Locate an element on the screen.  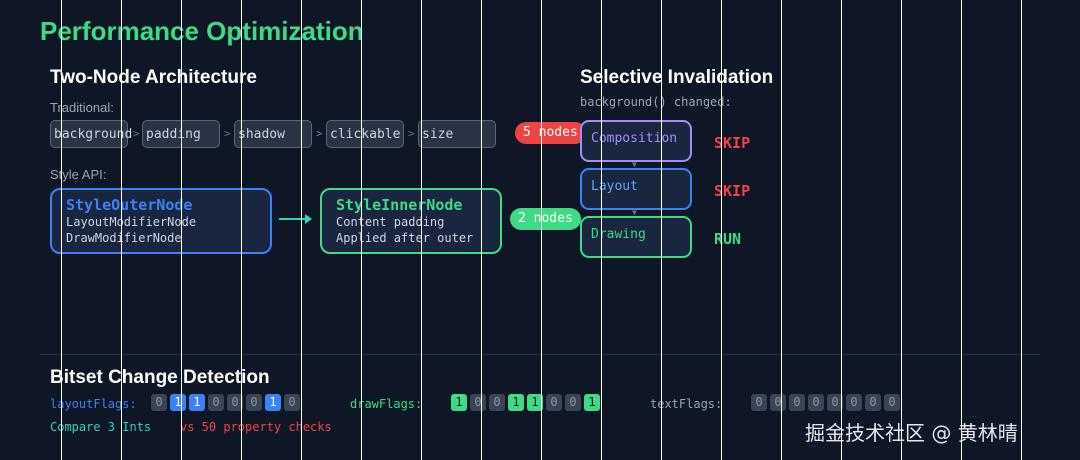
layout-flags-label: layoutFlags: is located at coordinates (93, 404).